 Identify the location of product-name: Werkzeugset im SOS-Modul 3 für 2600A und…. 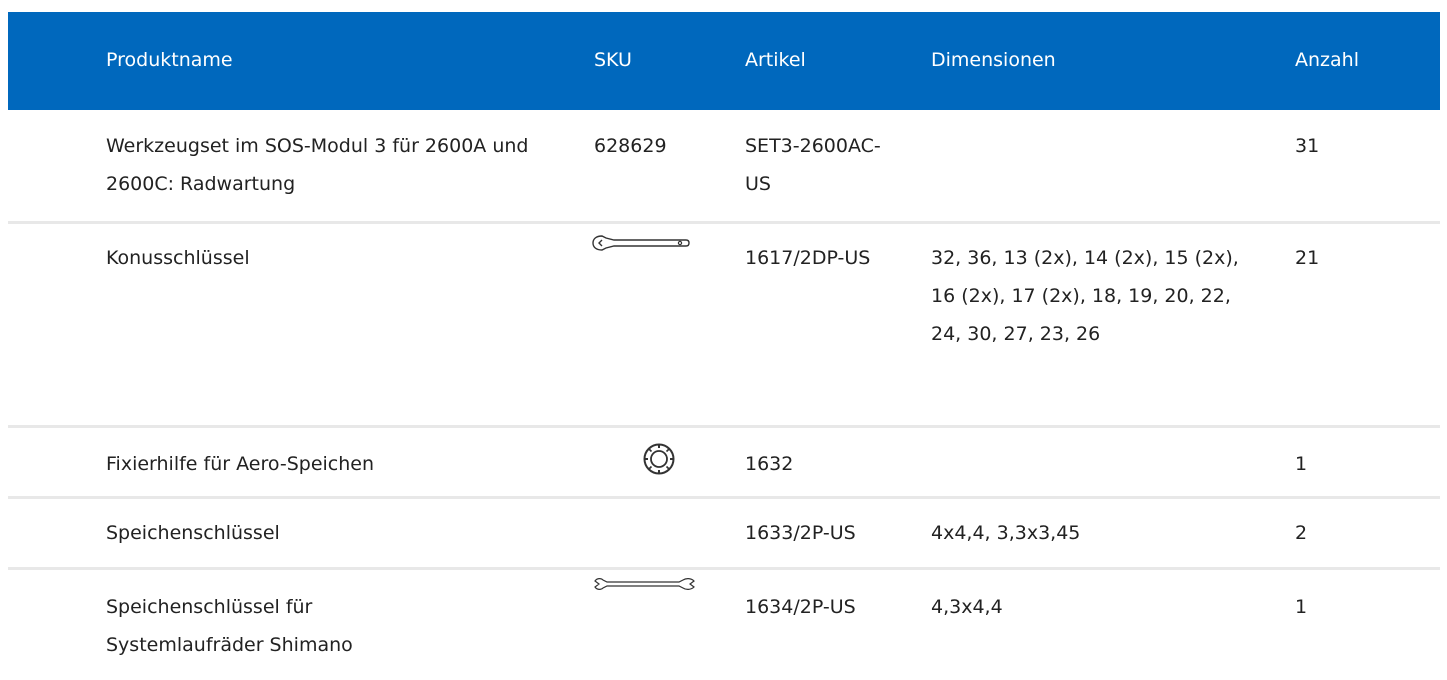
(317, 165).